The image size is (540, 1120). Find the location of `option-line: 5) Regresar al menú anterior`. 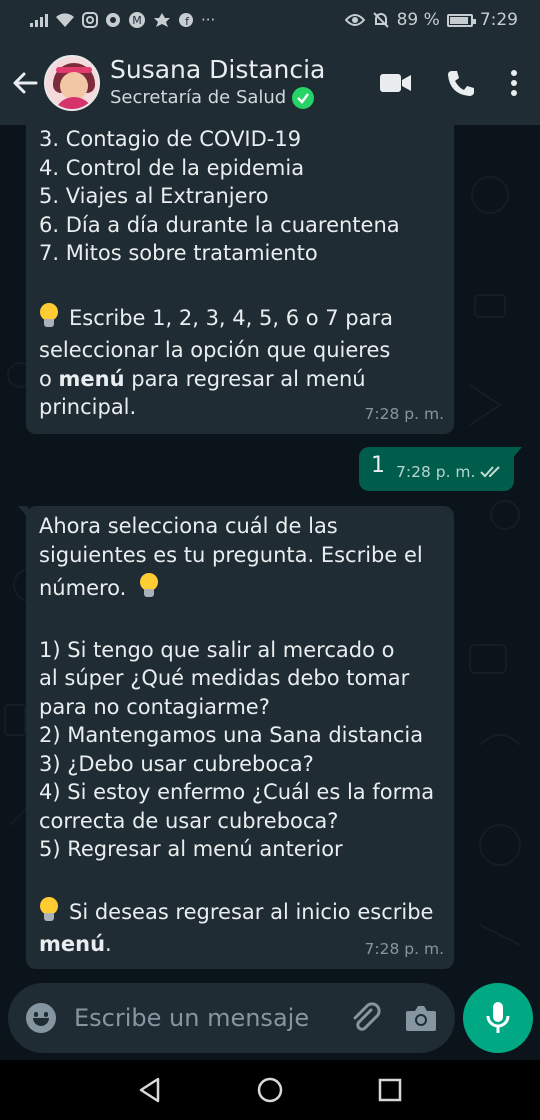

option-line: 5) Regresar al menú anterior is located at coordinates (240, 849).